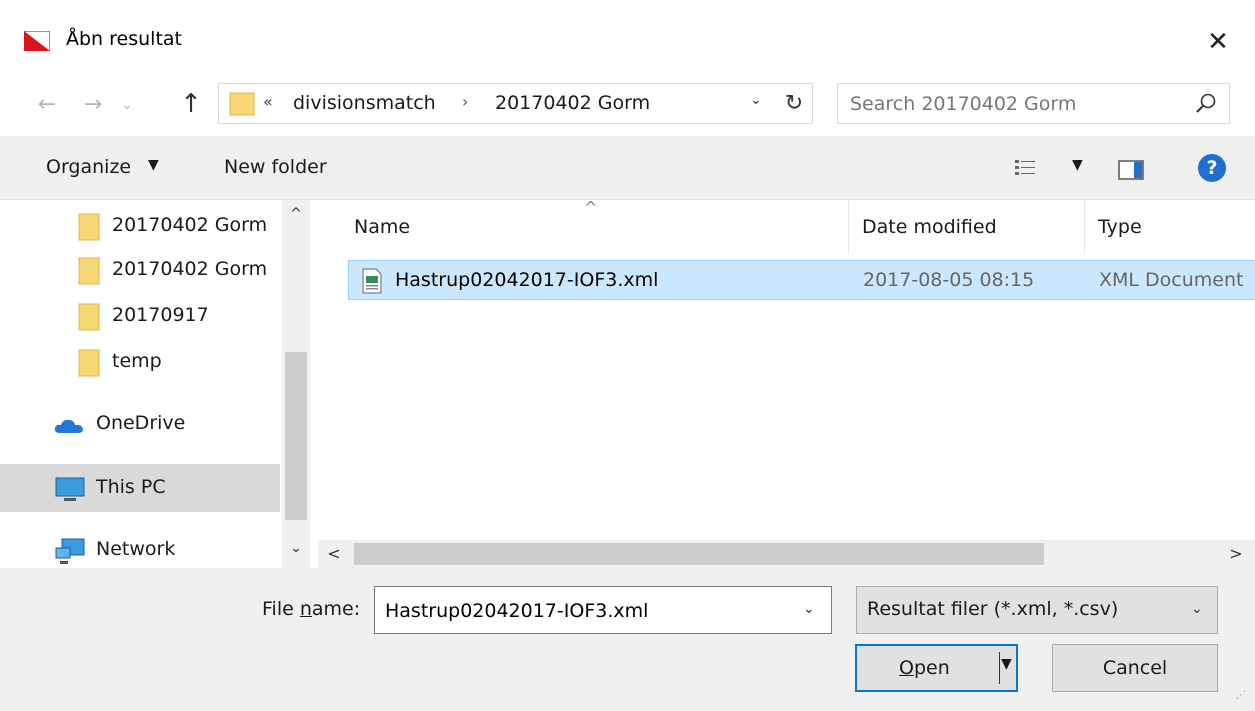 Image resolution: width=1255 pixels, height=711 pixels. I want to click on recent-locations-button: ⌄, so click(127, 105).